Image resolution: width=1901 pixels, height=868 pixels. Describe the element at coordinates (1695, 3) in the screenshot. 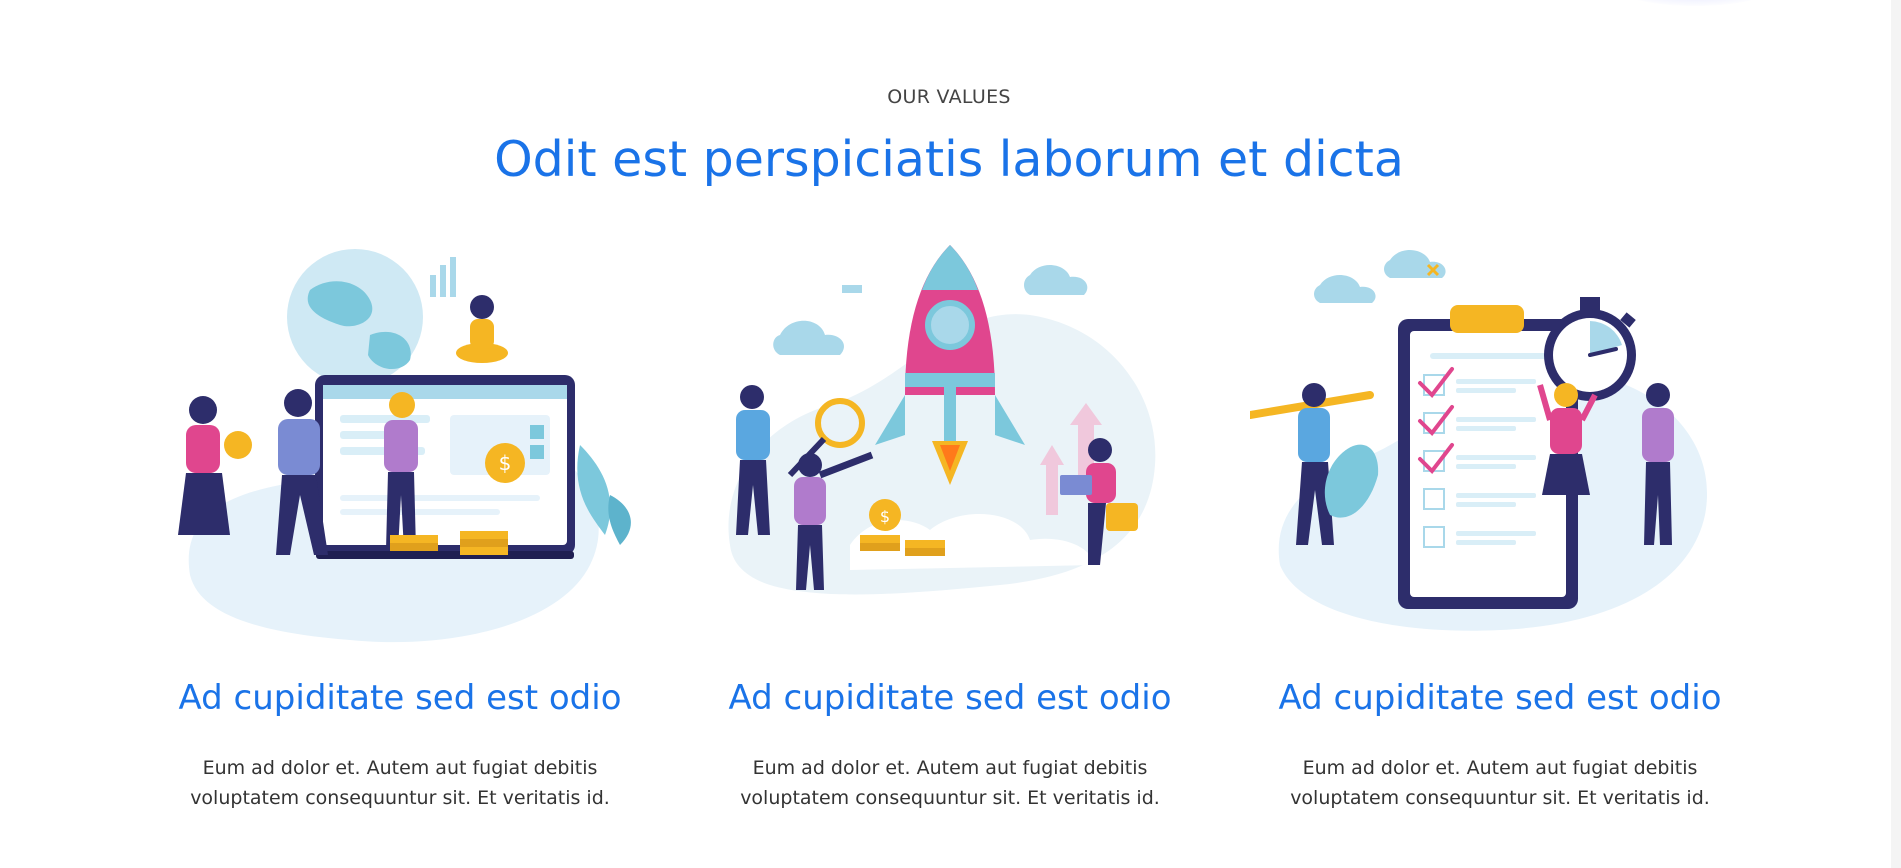

I see `decorative-glow` at that location.